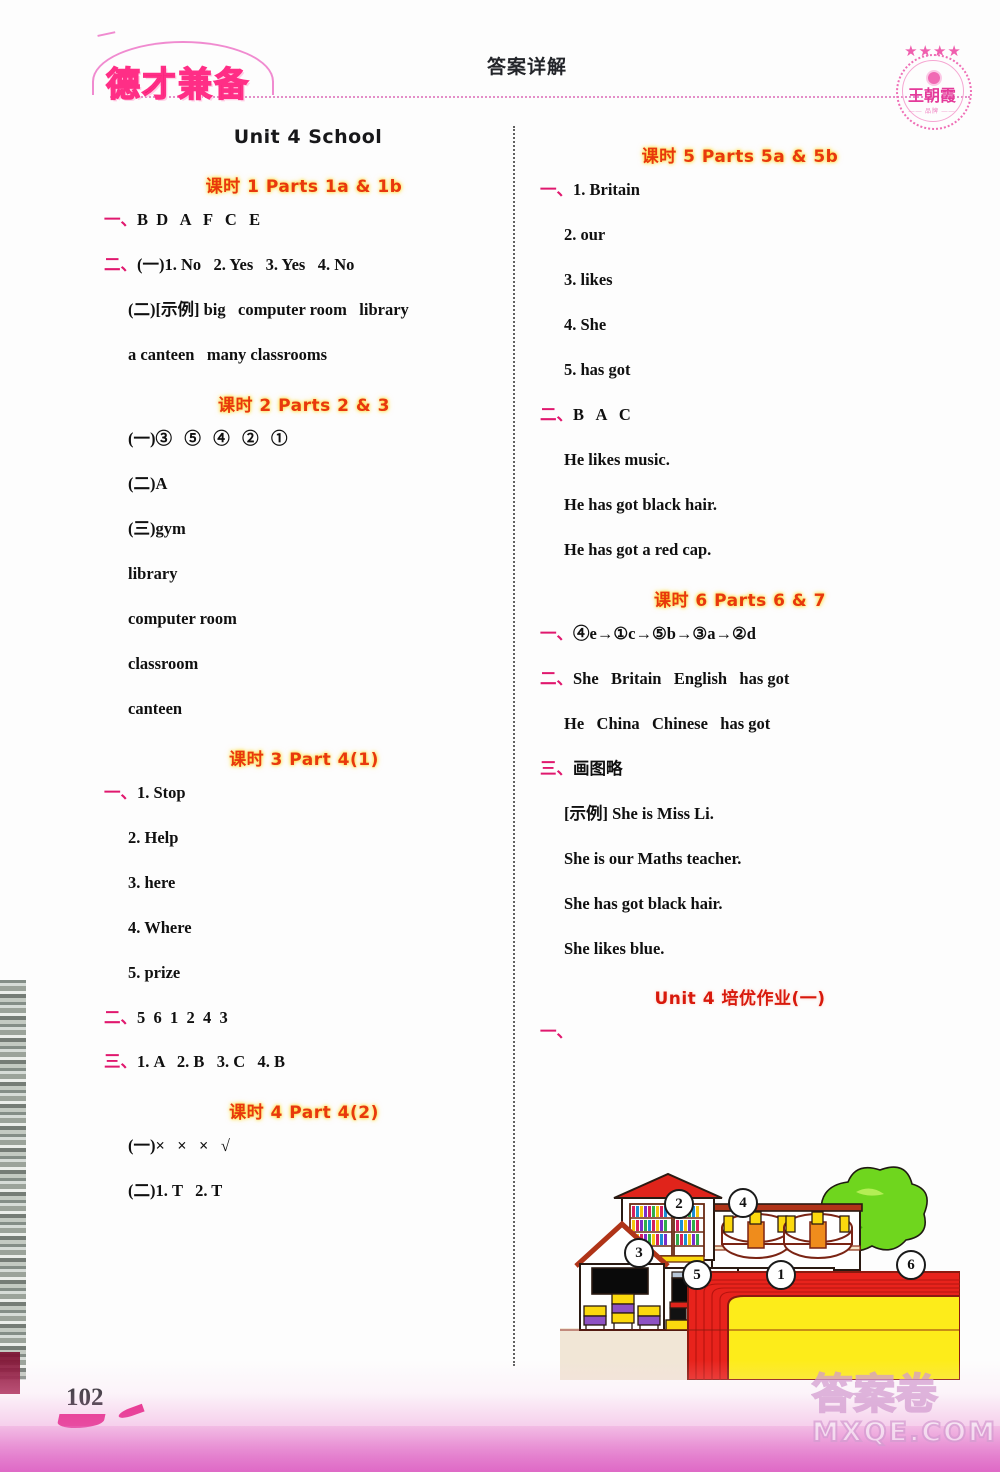  I want to click on answer-text: She has got black hair., so click(643, 903).